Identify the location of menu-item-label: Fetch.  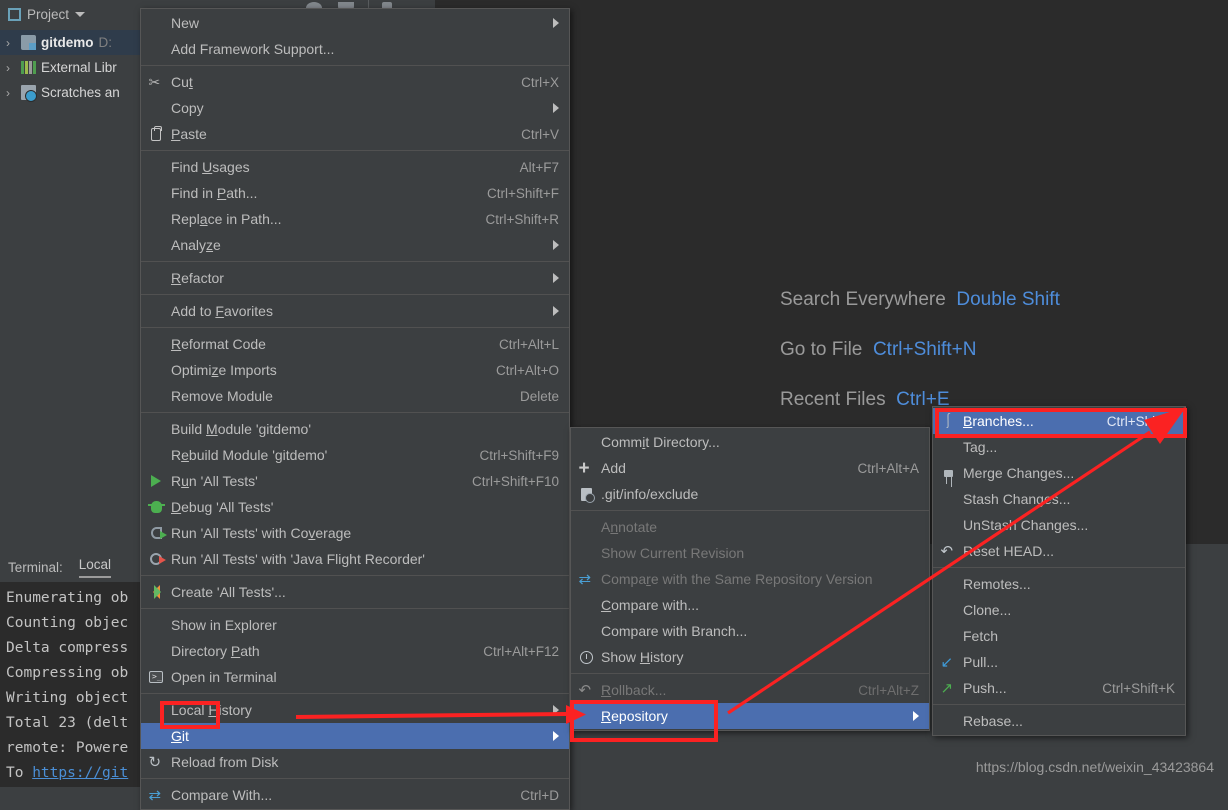
(981, 636).